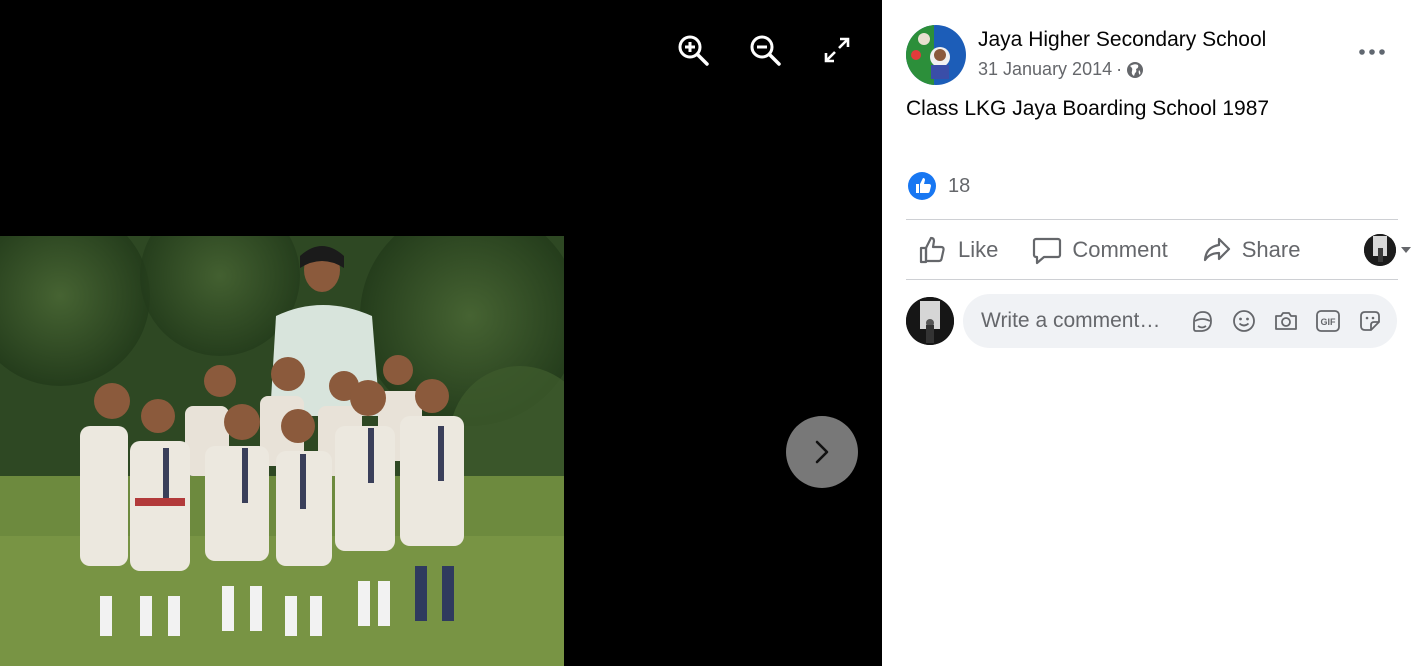 This screenshot has width=1421, height=666. I want to click on like-reaction-icon, so click(922, 186).